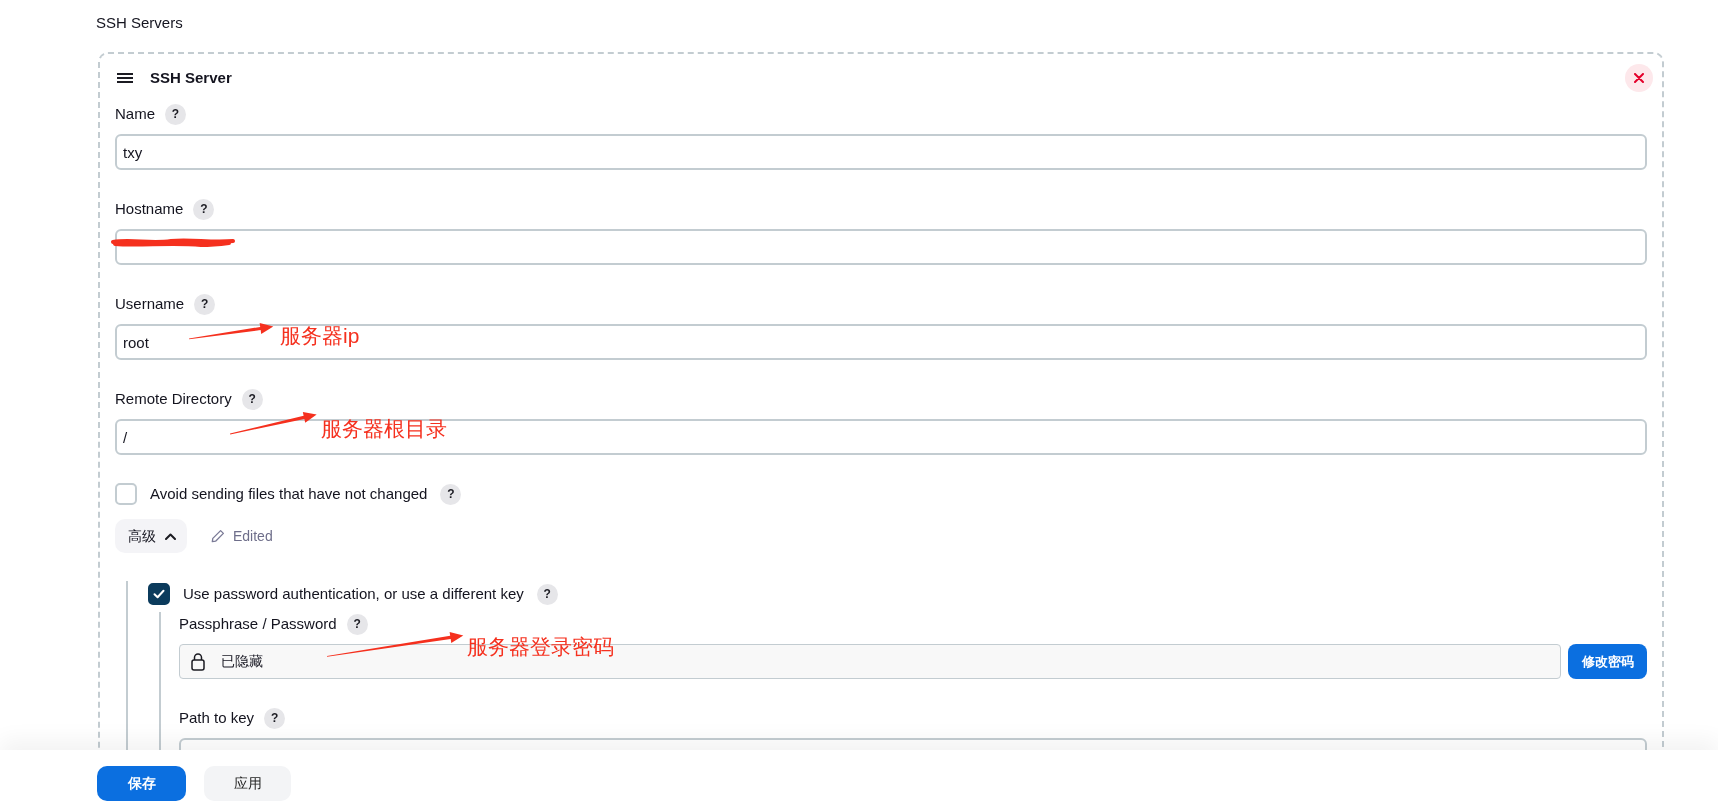 The height and width of the screenshot is (801, 1718). Describe the element at coordinates (253, 536) in the screenshot. I see `edited-label: Edited` at that location.